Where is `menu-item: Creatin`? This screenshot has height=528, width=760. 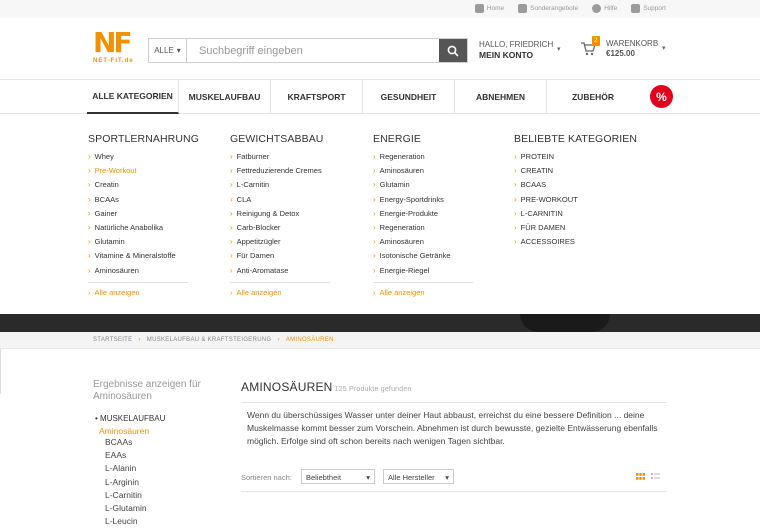
menu-item: Creatin is located at coordinates (143, 185).